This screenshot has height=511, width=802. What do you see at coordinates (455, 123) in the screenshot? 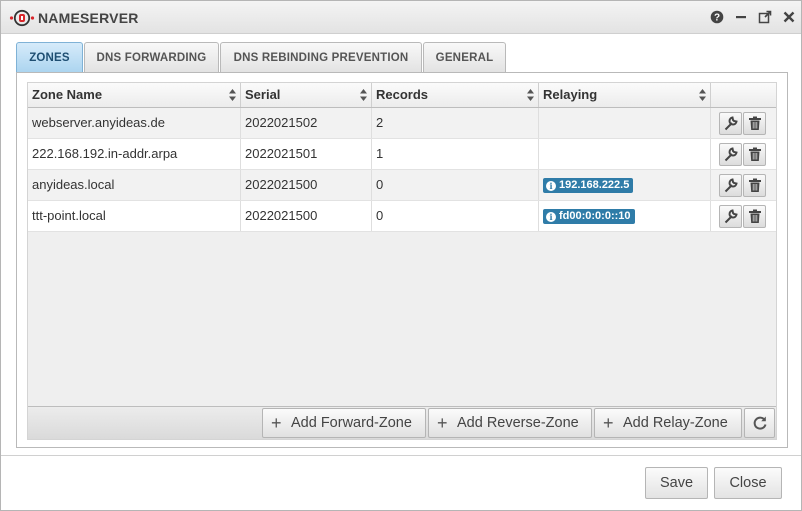
I see `records-cell: 2` at bounding box center [455, 123].